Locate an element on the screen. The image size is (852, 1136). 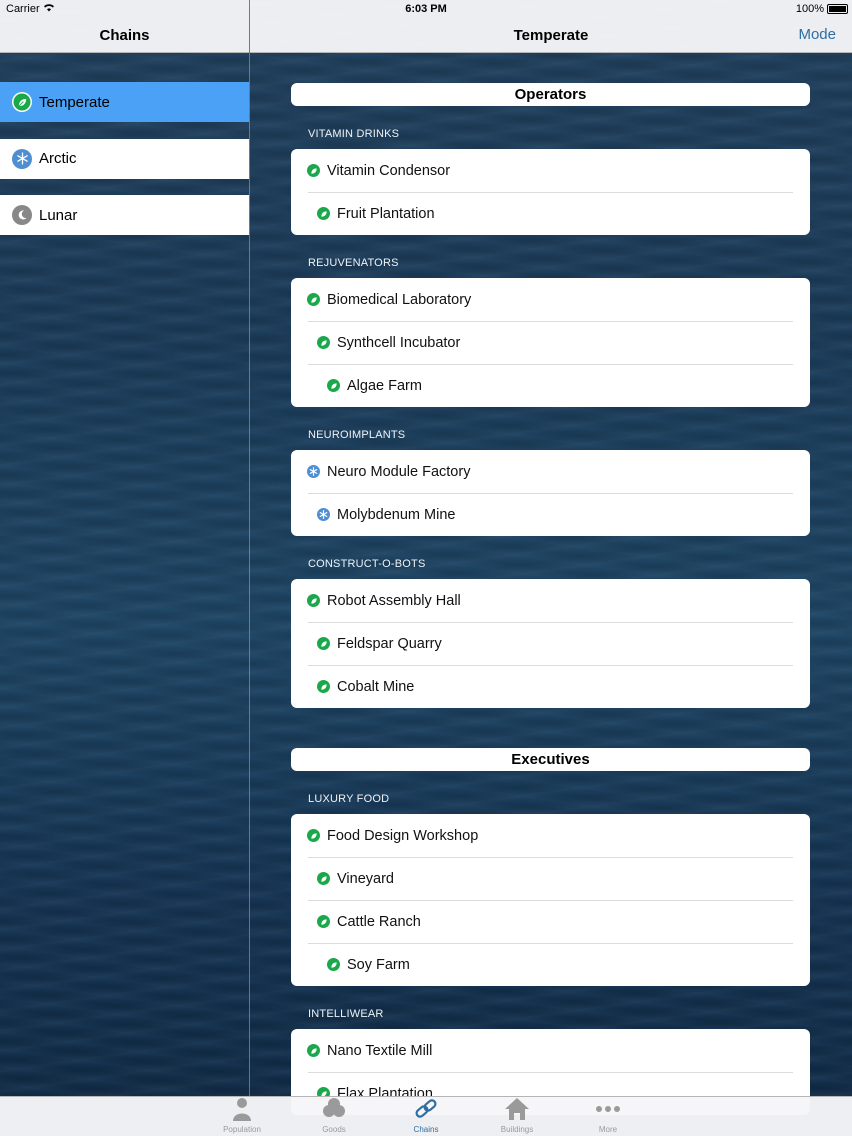
section-label: INTELLIWEAR is located at coordinates (346, 1014).